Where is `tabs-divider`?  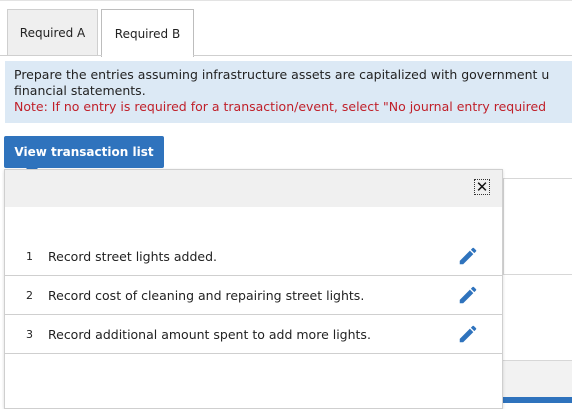 tabs-divider is located at coordinates (286, 55).